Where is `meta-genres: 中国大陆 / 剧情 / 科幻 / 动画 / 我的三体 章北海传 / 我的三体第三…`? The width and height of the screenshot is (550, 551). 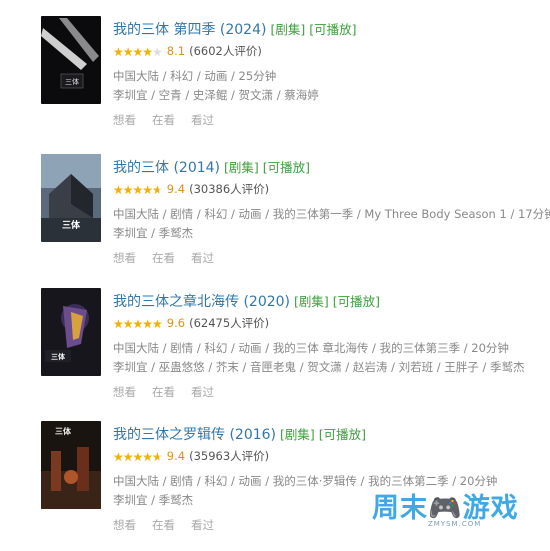 meta-genres: 中国大陆 / 剧情 / 科幻 / 动画 / 我的三体 章北海传 / 我的三体第三… is located at coordinates (311, 348).